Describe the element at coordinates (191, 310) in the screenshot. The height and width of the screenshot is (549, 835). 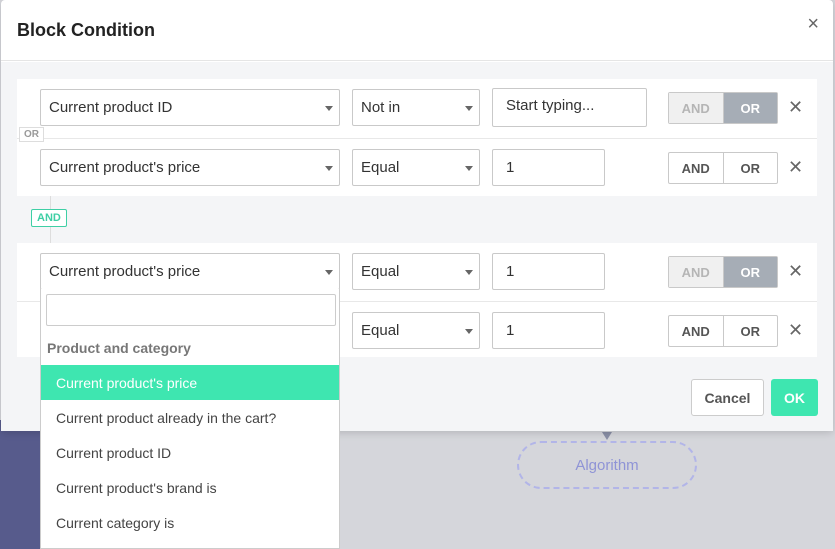
I see `dropdown-search-input` at that location.